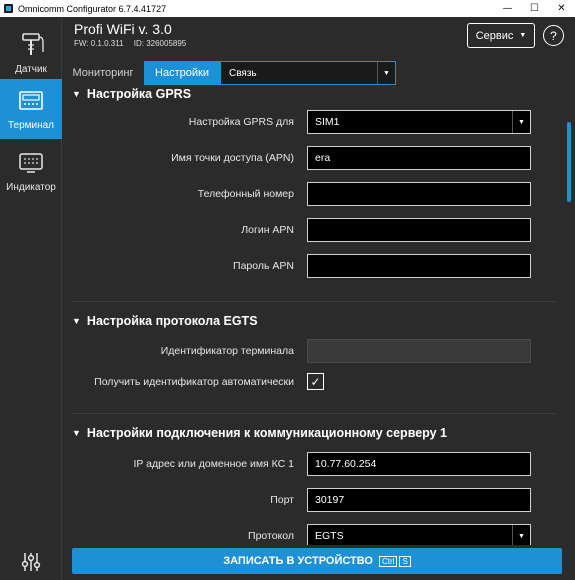 This screenshot has width=575, height=580. I want to click on settings-category-value: Связь, so click(243, 73).